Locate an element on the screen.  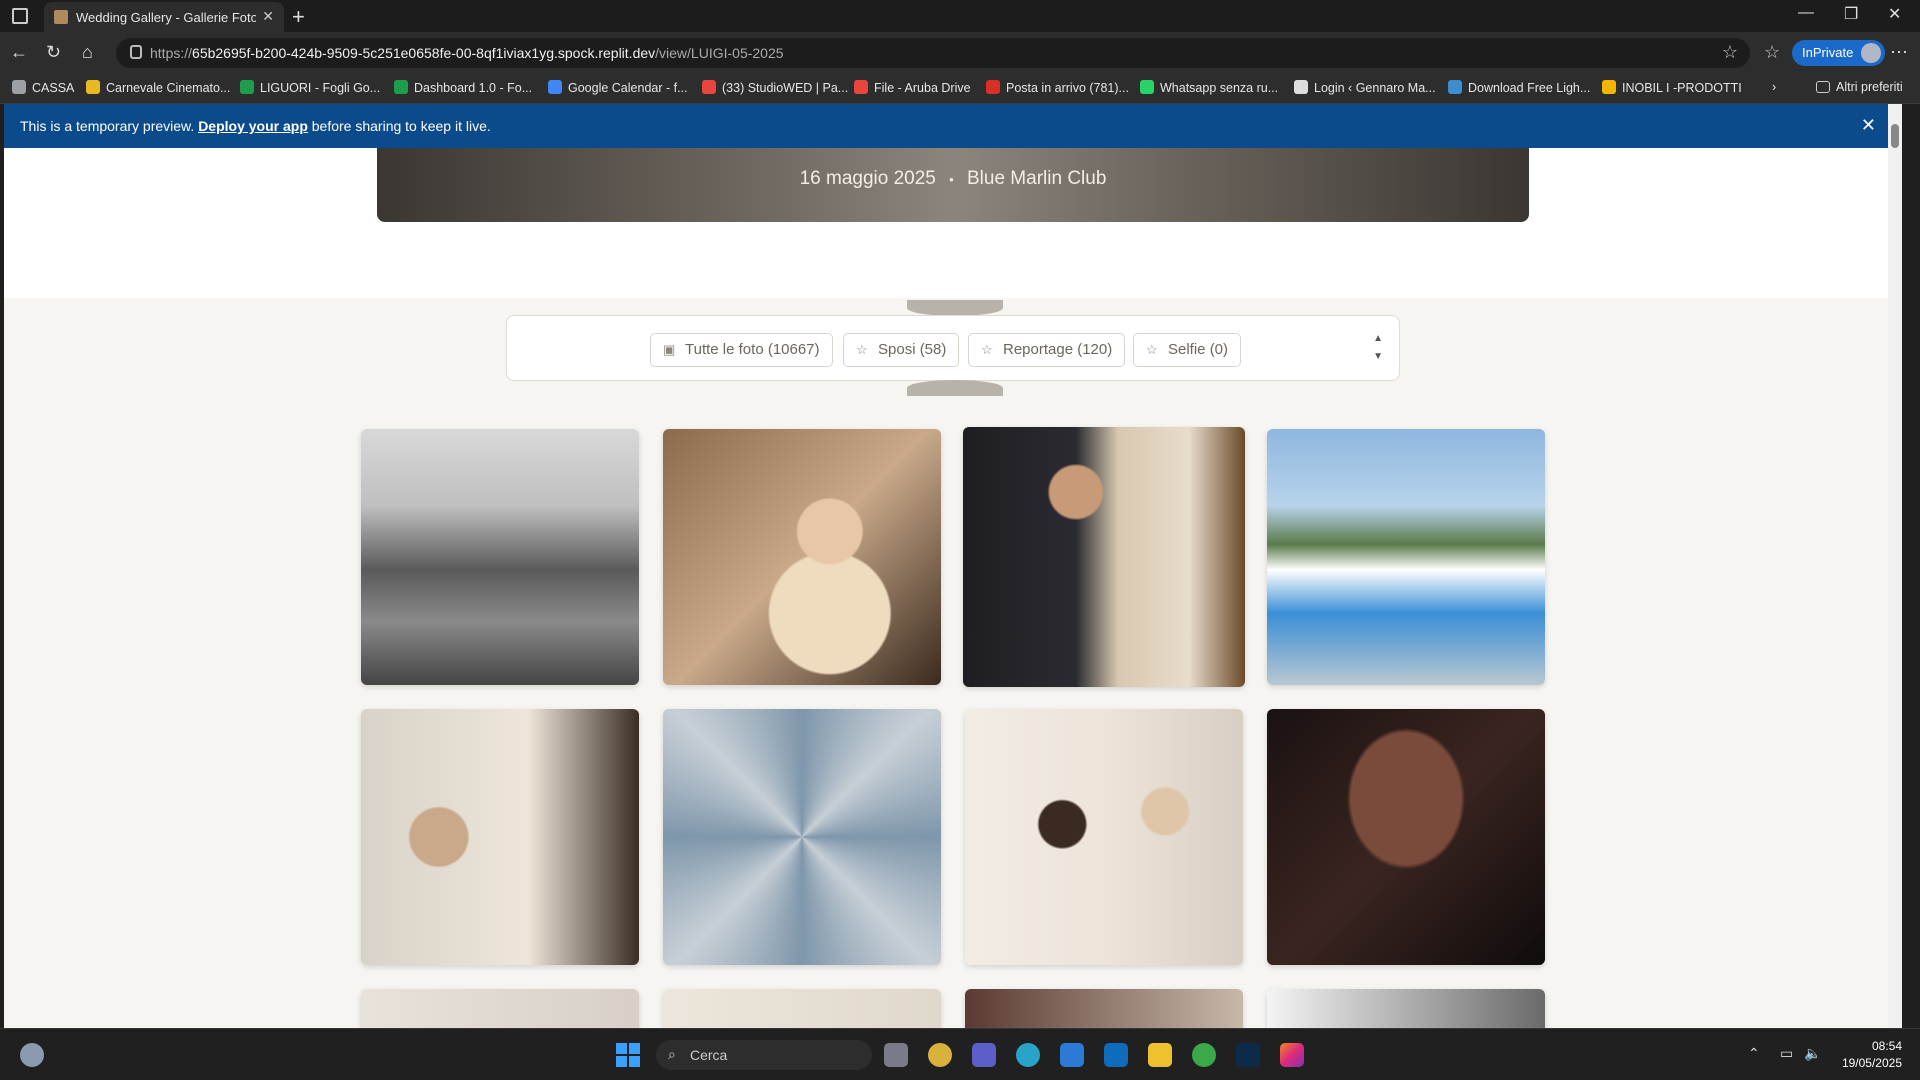
close-window-icon: ✕ is located at coordinates (1894, 14).